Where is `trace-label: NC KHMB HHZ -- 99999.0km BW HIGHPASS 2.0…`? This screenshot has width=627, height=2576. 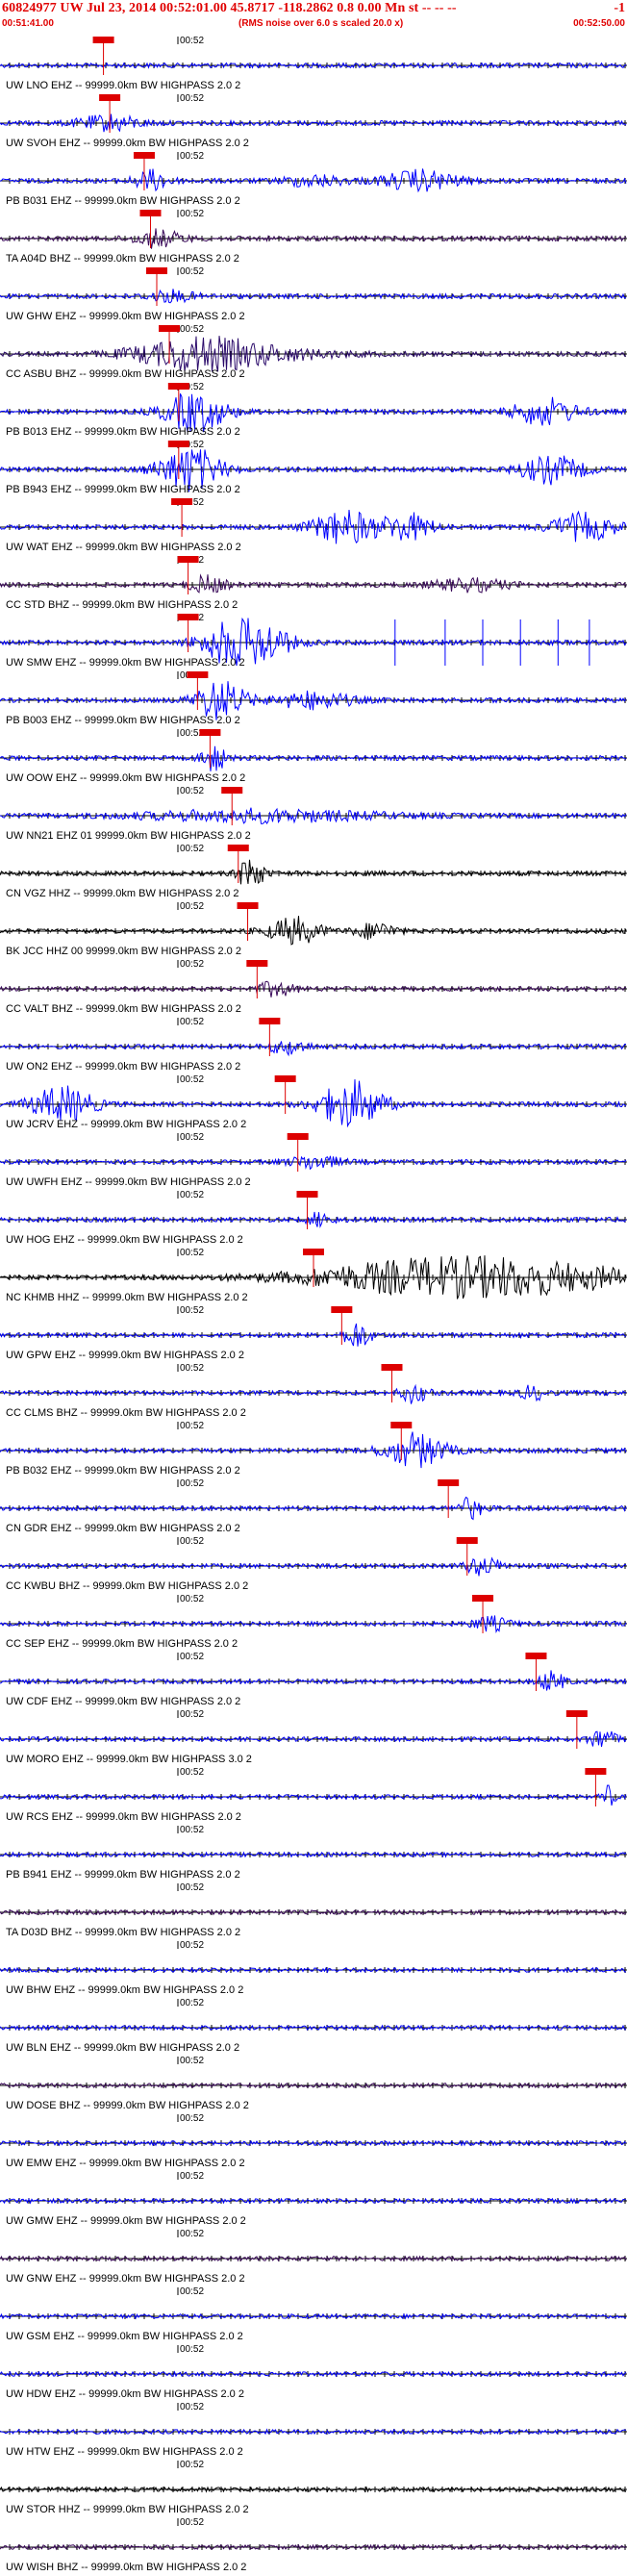 trace-label: NC KHMB HHZ -- 99999.0km BW HIGHPASS 2.0… is located at coordinates (127, 1298).